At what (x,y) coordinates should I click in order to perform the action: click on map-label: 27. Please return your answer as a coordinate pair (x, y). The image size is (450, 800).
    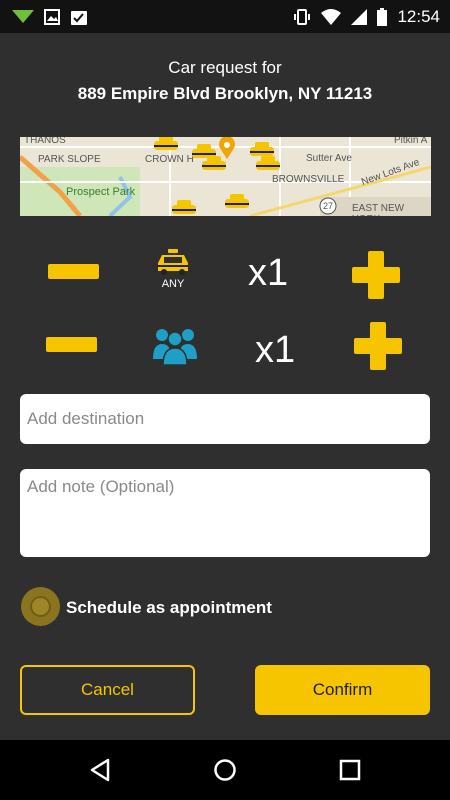
    Looking at the image, I should click on (328, 206).